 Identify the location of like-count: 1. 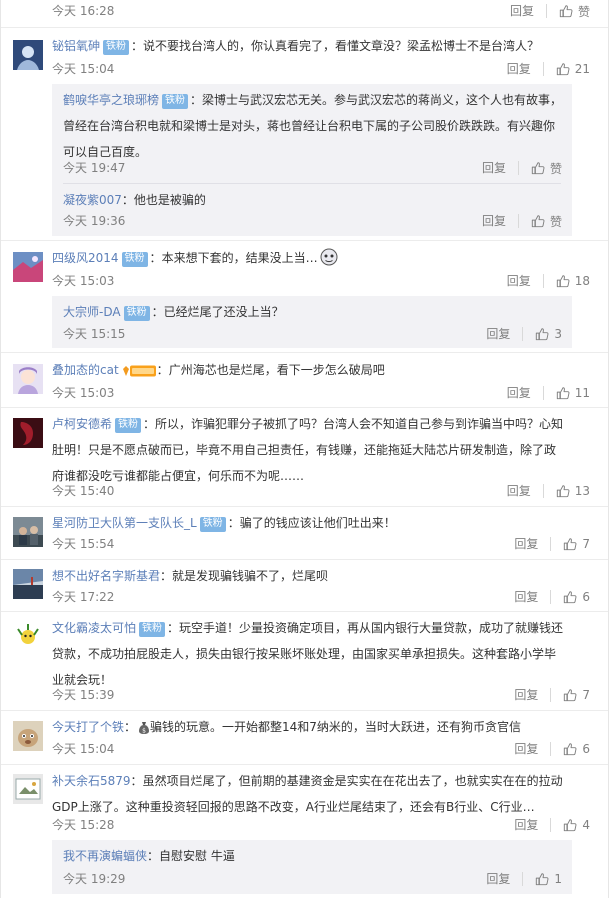
(558, 879).